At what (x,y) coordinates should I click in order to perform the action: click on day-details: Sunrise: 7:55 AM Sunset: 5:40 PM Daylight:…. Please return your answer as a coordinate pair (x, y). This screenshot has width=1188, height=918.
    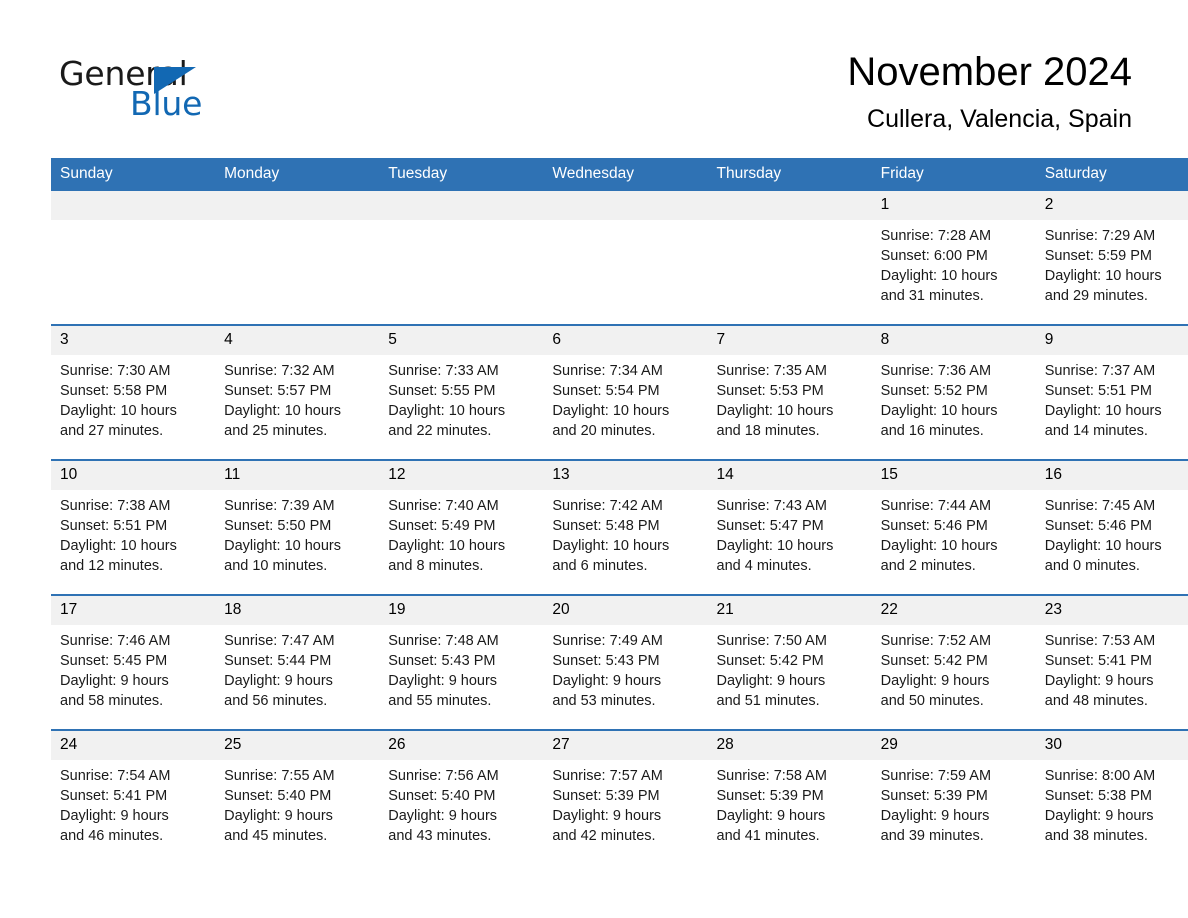
    Looking at the image, I should click on (297, 803).